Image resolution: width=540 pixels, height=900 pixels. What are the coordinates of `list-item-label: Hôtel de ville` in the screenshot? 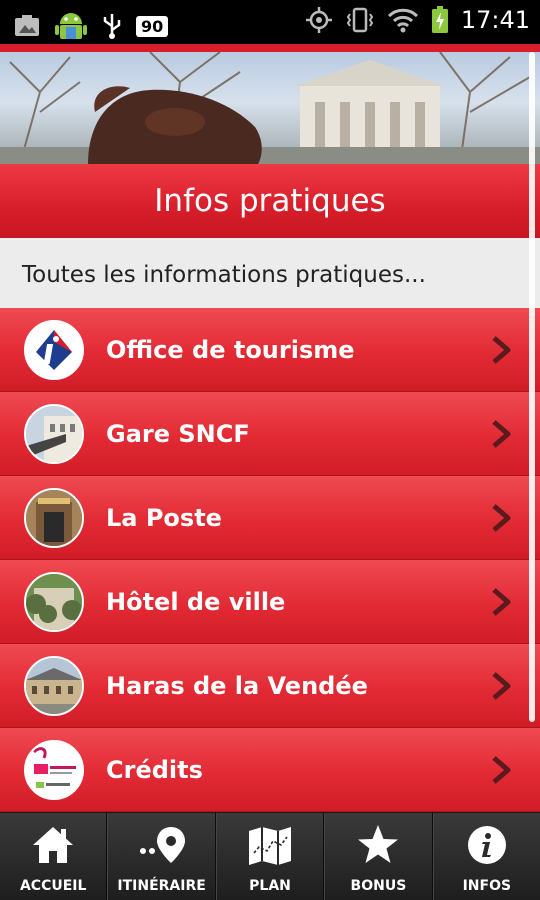 It's located at (196, 602).